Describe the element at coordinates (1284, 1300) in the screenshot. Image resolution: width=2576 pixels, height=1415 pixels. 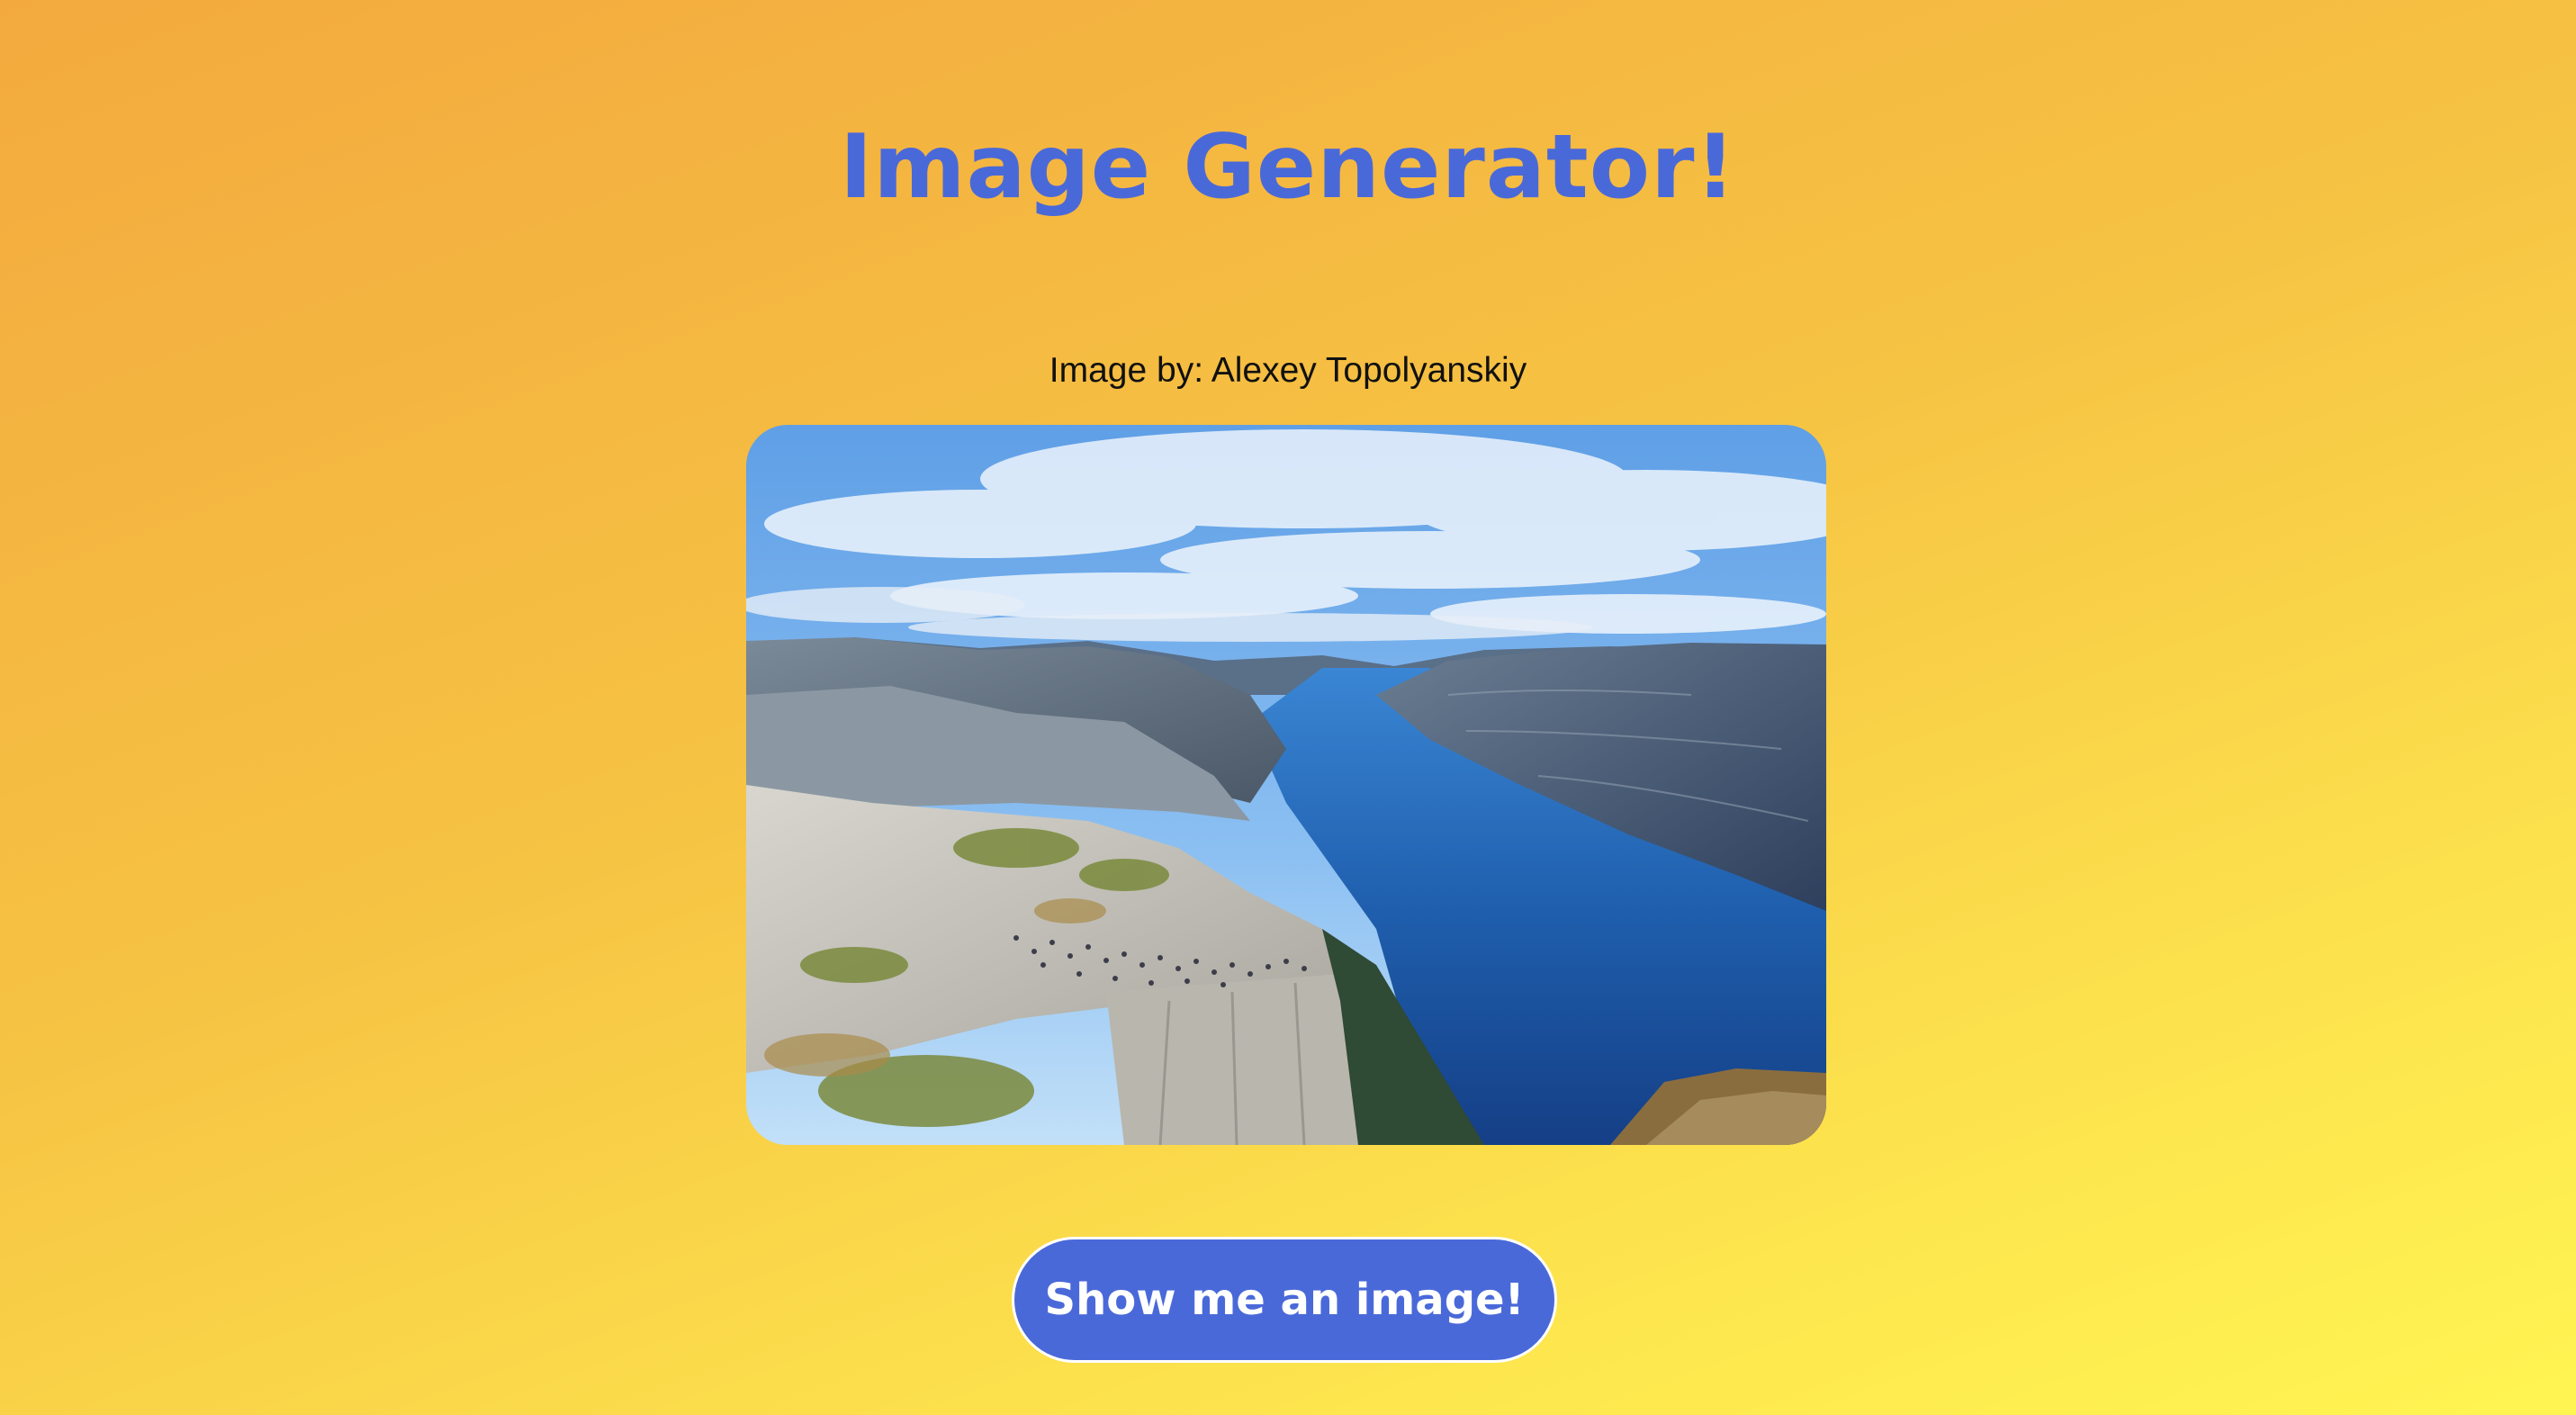
I see `show-image-button: Show me an image!` at that location.